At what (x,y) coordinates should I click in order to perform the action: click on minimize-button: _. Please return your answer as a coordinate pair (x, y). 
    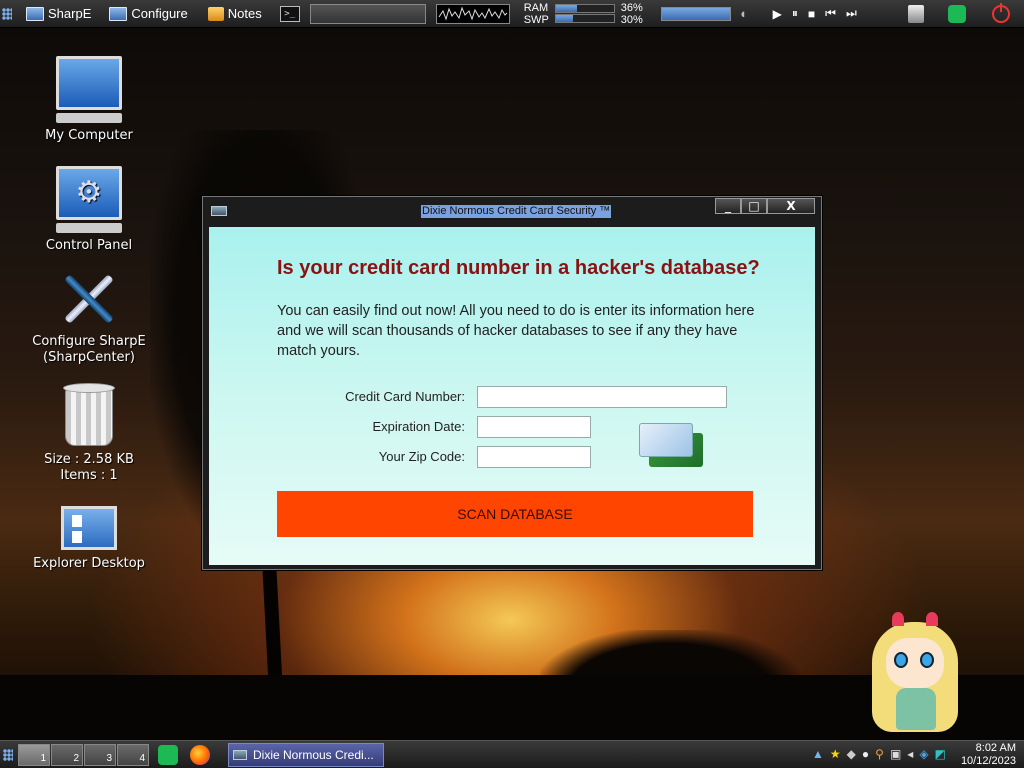
    Looking at the image, I should click on (728, 206).